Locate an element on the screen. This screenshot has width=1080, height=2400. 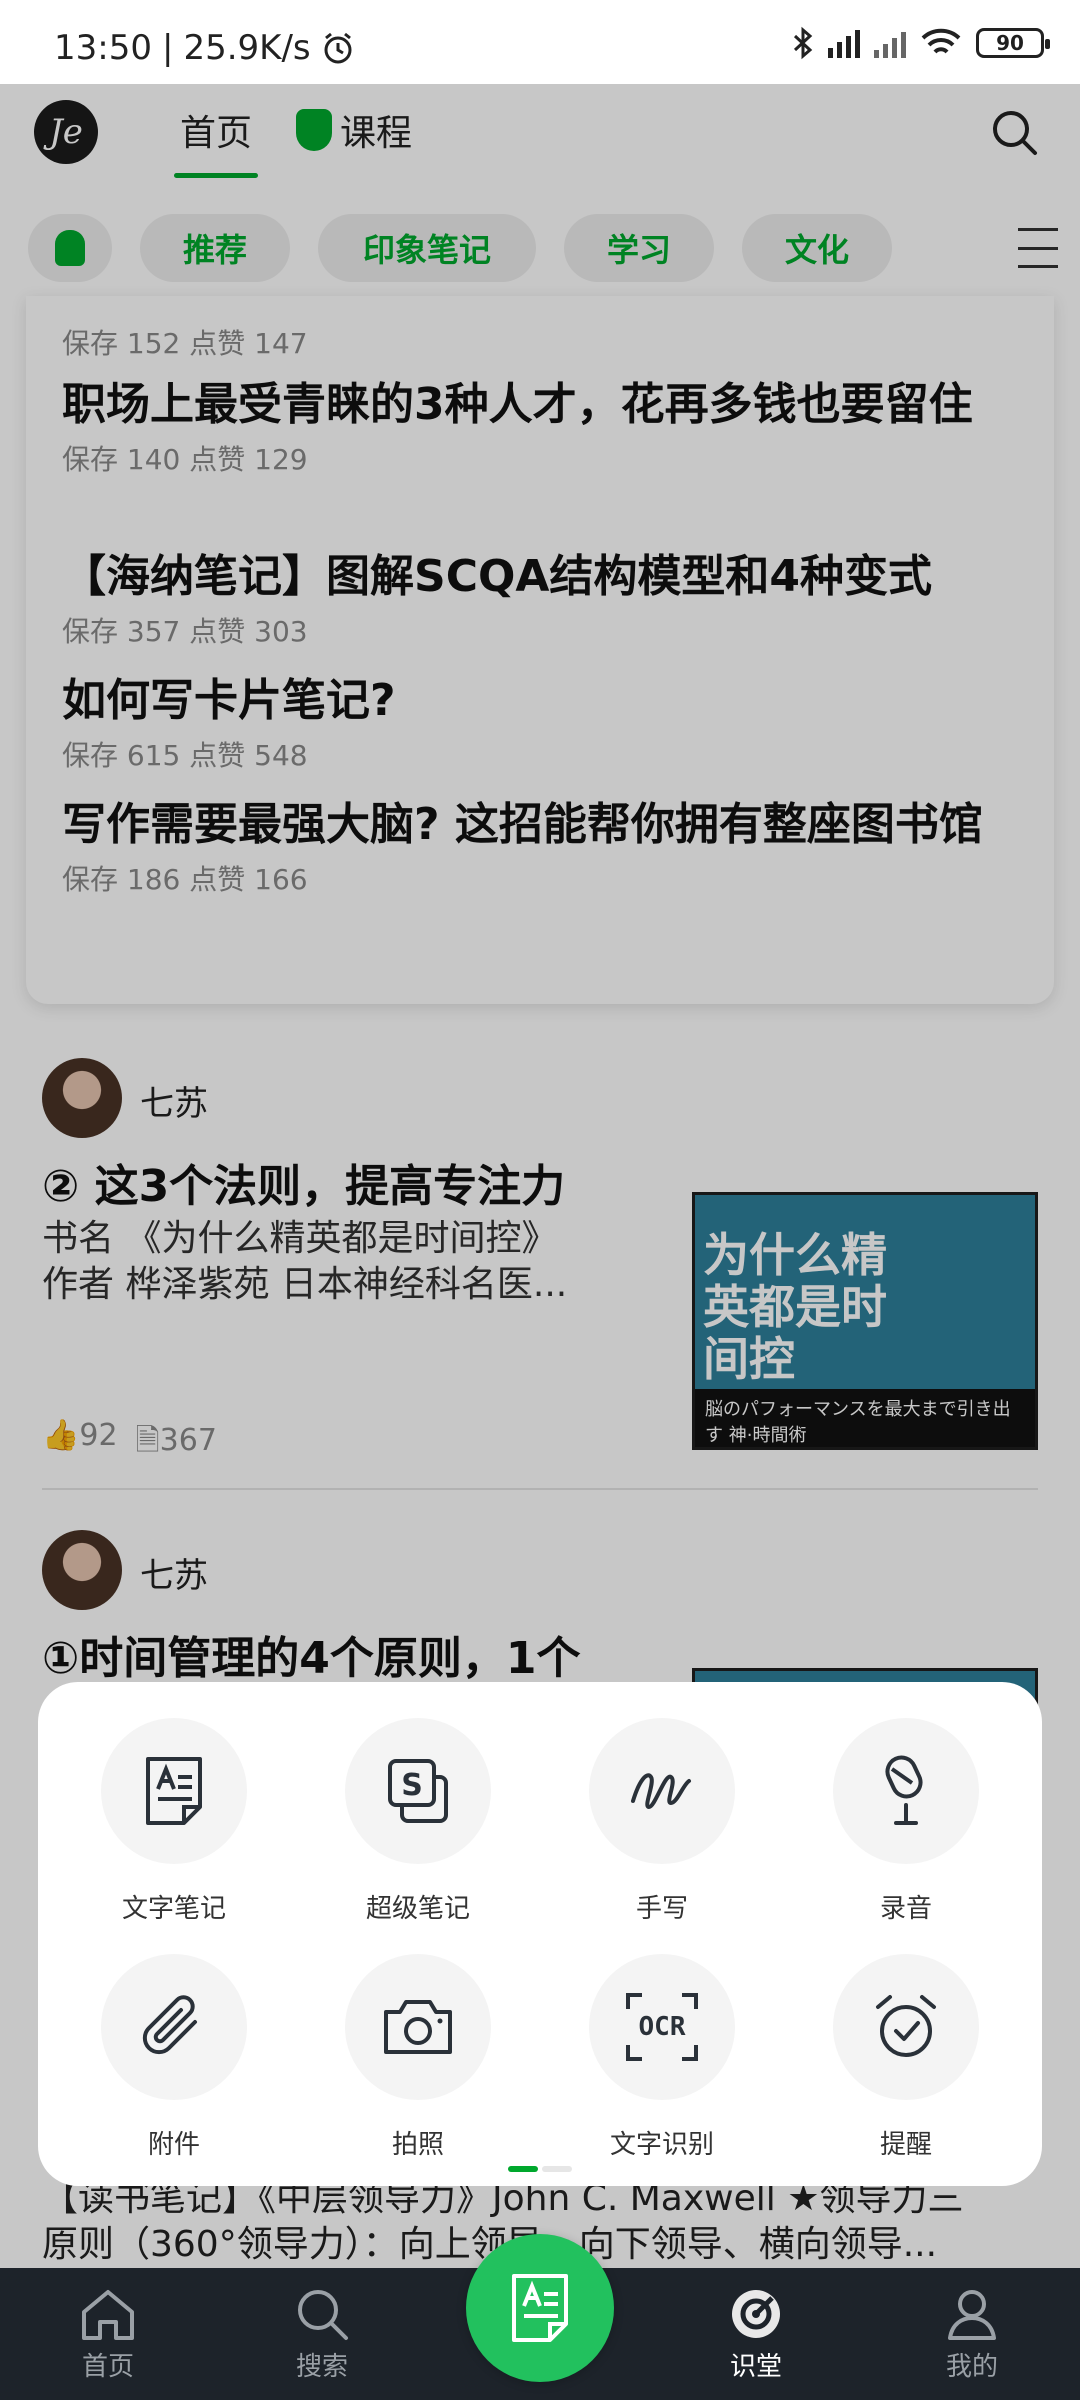
action-record: 录音 is located at coordinates (906, 1821).